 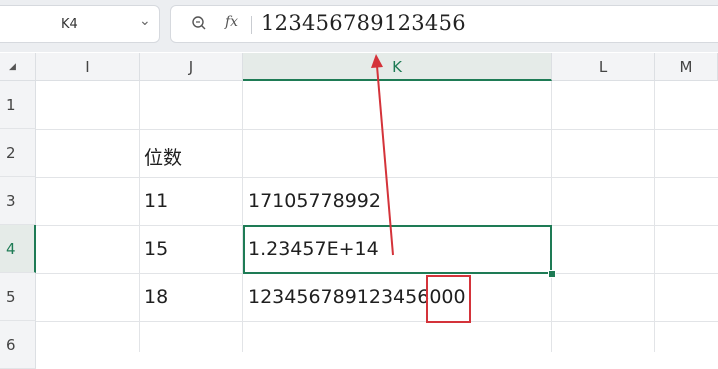 What do you see at coordinates (397, 67) in the screenshot?
I see `column-header-k: K` at bounding box center [397, 67].